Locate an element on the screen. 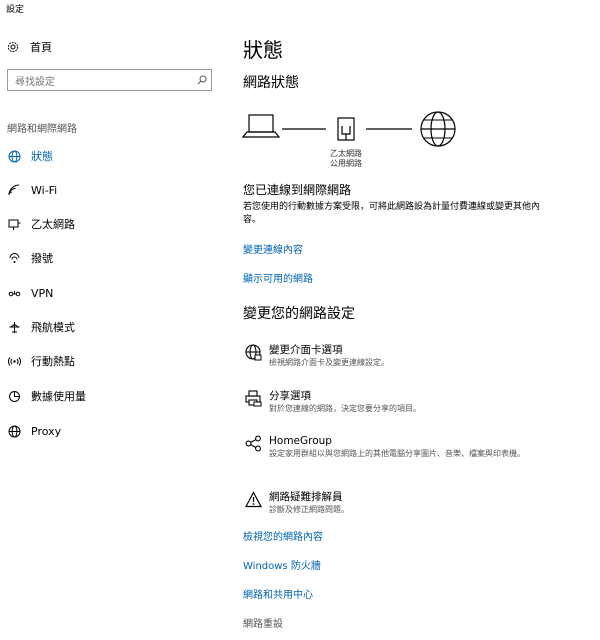  globe-status-icon is located at coordinates (14, 156).